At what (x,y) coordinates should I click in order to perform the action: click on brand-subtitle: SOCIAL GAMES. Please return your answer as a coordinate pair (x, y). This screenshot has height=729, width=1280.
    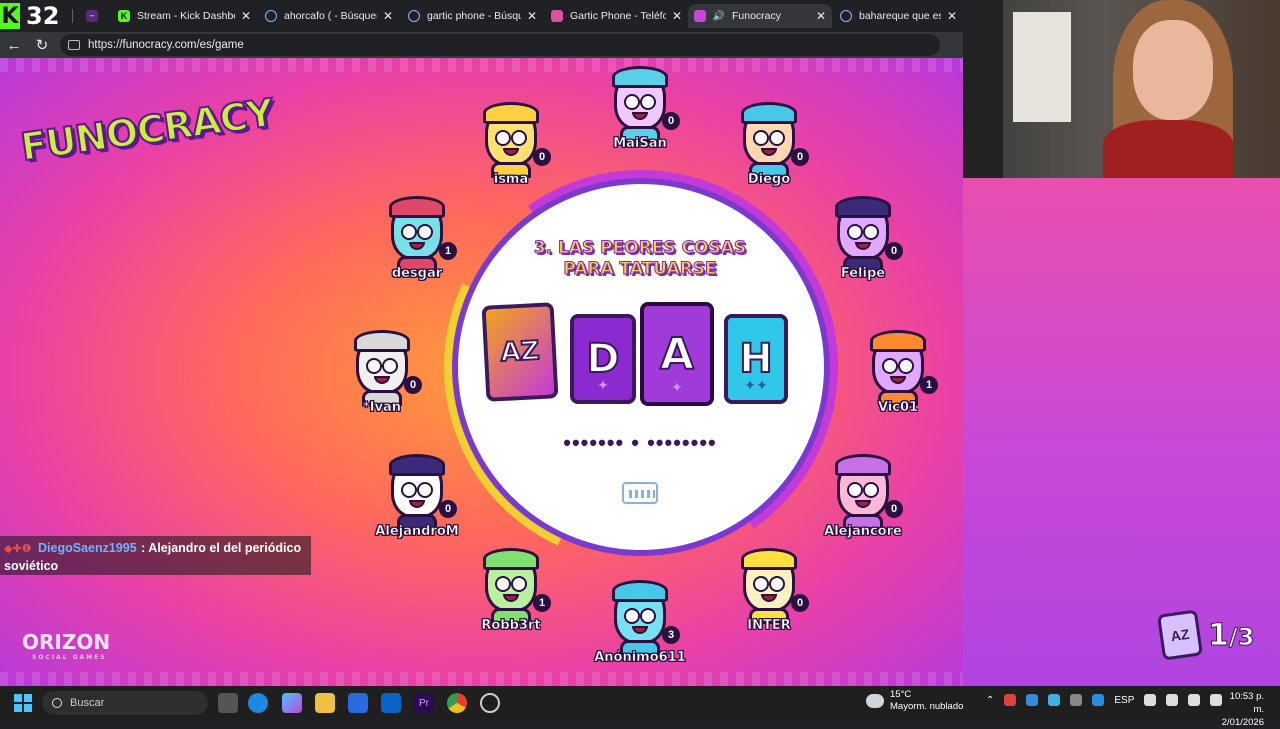
    Looking at the image, I should click on (69, 657).